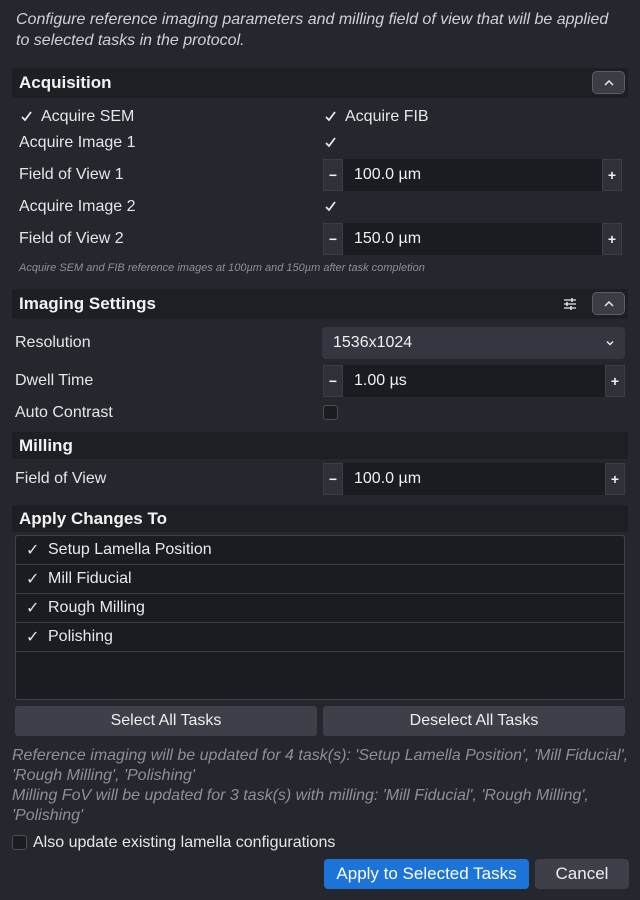 The image size is (640, 900). Describe the element at coordinates (320, 445) in the screenshot. I see `milling-header: Milling` at that location.